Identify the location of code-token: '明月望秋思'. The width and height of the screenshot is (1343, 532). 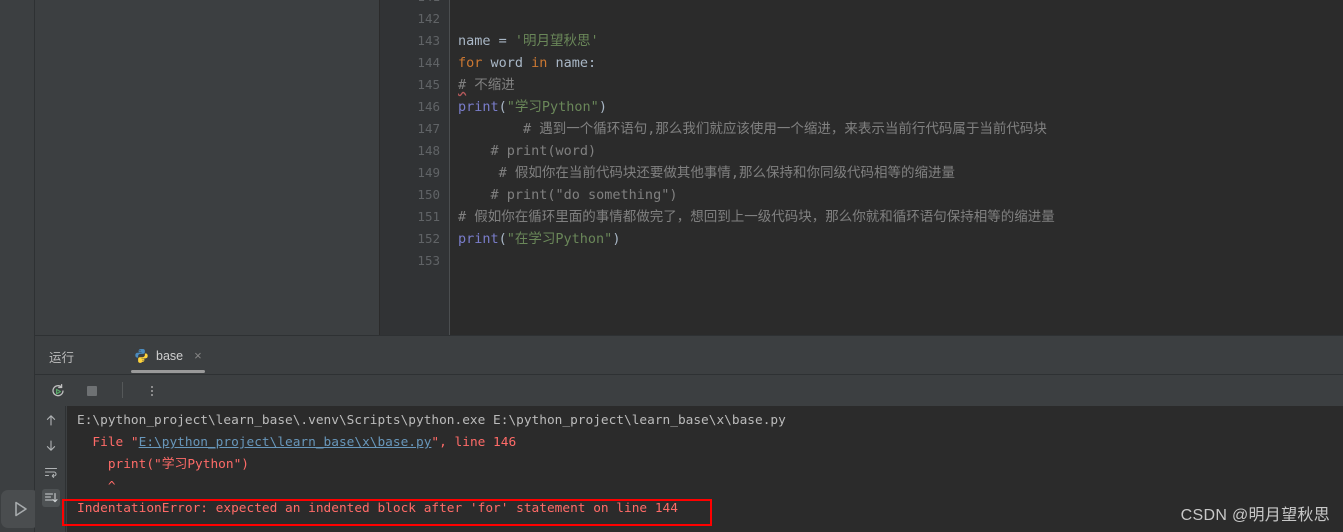
(556, 41).